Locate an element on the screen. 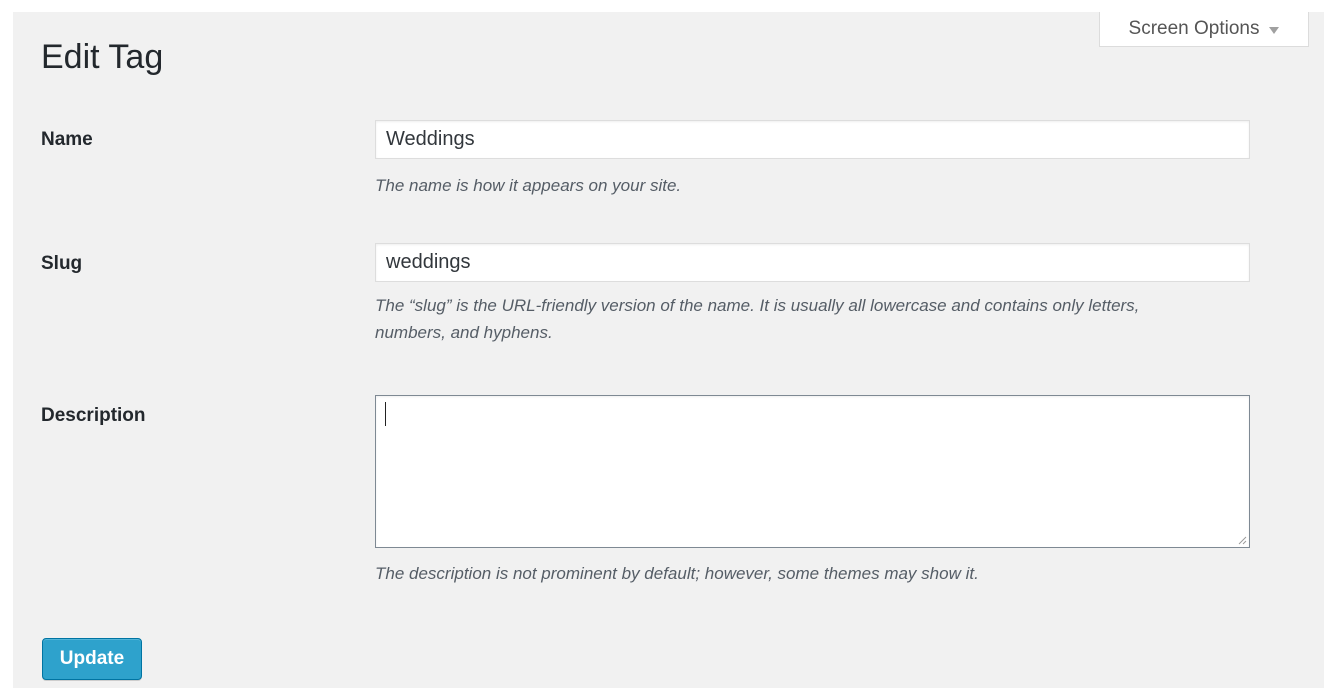 The image size is (1324, 688). update-button: Update is located at coordinates (92, 659).